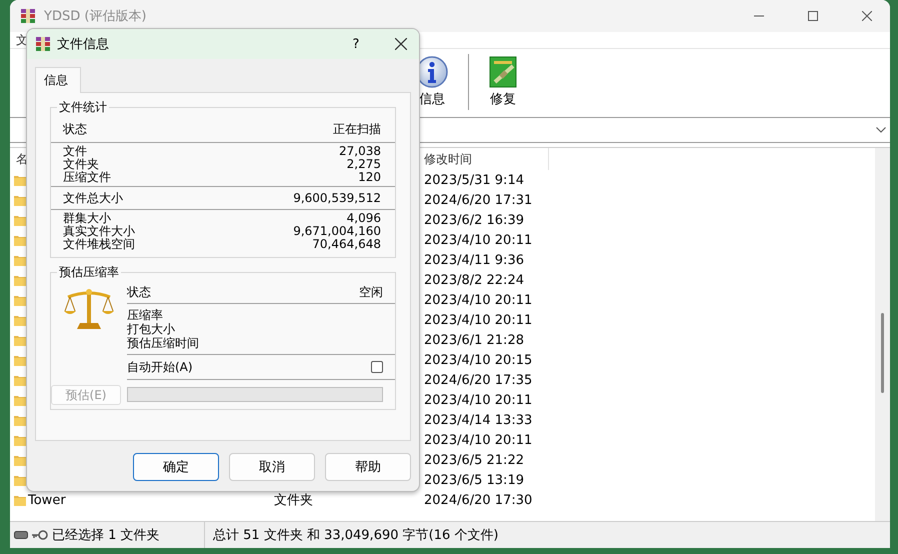 This screenshot has width=898, height=554. What do you see at coordinates (474, 340) in the screenshot?
I see `modified-time: 2023/6/1 21:28` at bounding box center [474, 340].